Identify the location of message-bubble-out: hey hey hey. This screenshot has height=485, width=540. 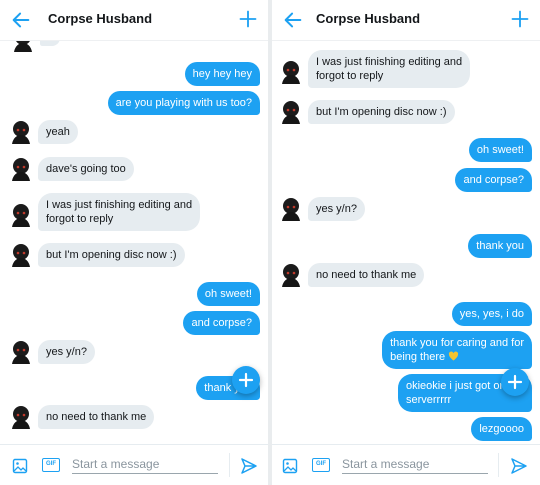
(222, 74).